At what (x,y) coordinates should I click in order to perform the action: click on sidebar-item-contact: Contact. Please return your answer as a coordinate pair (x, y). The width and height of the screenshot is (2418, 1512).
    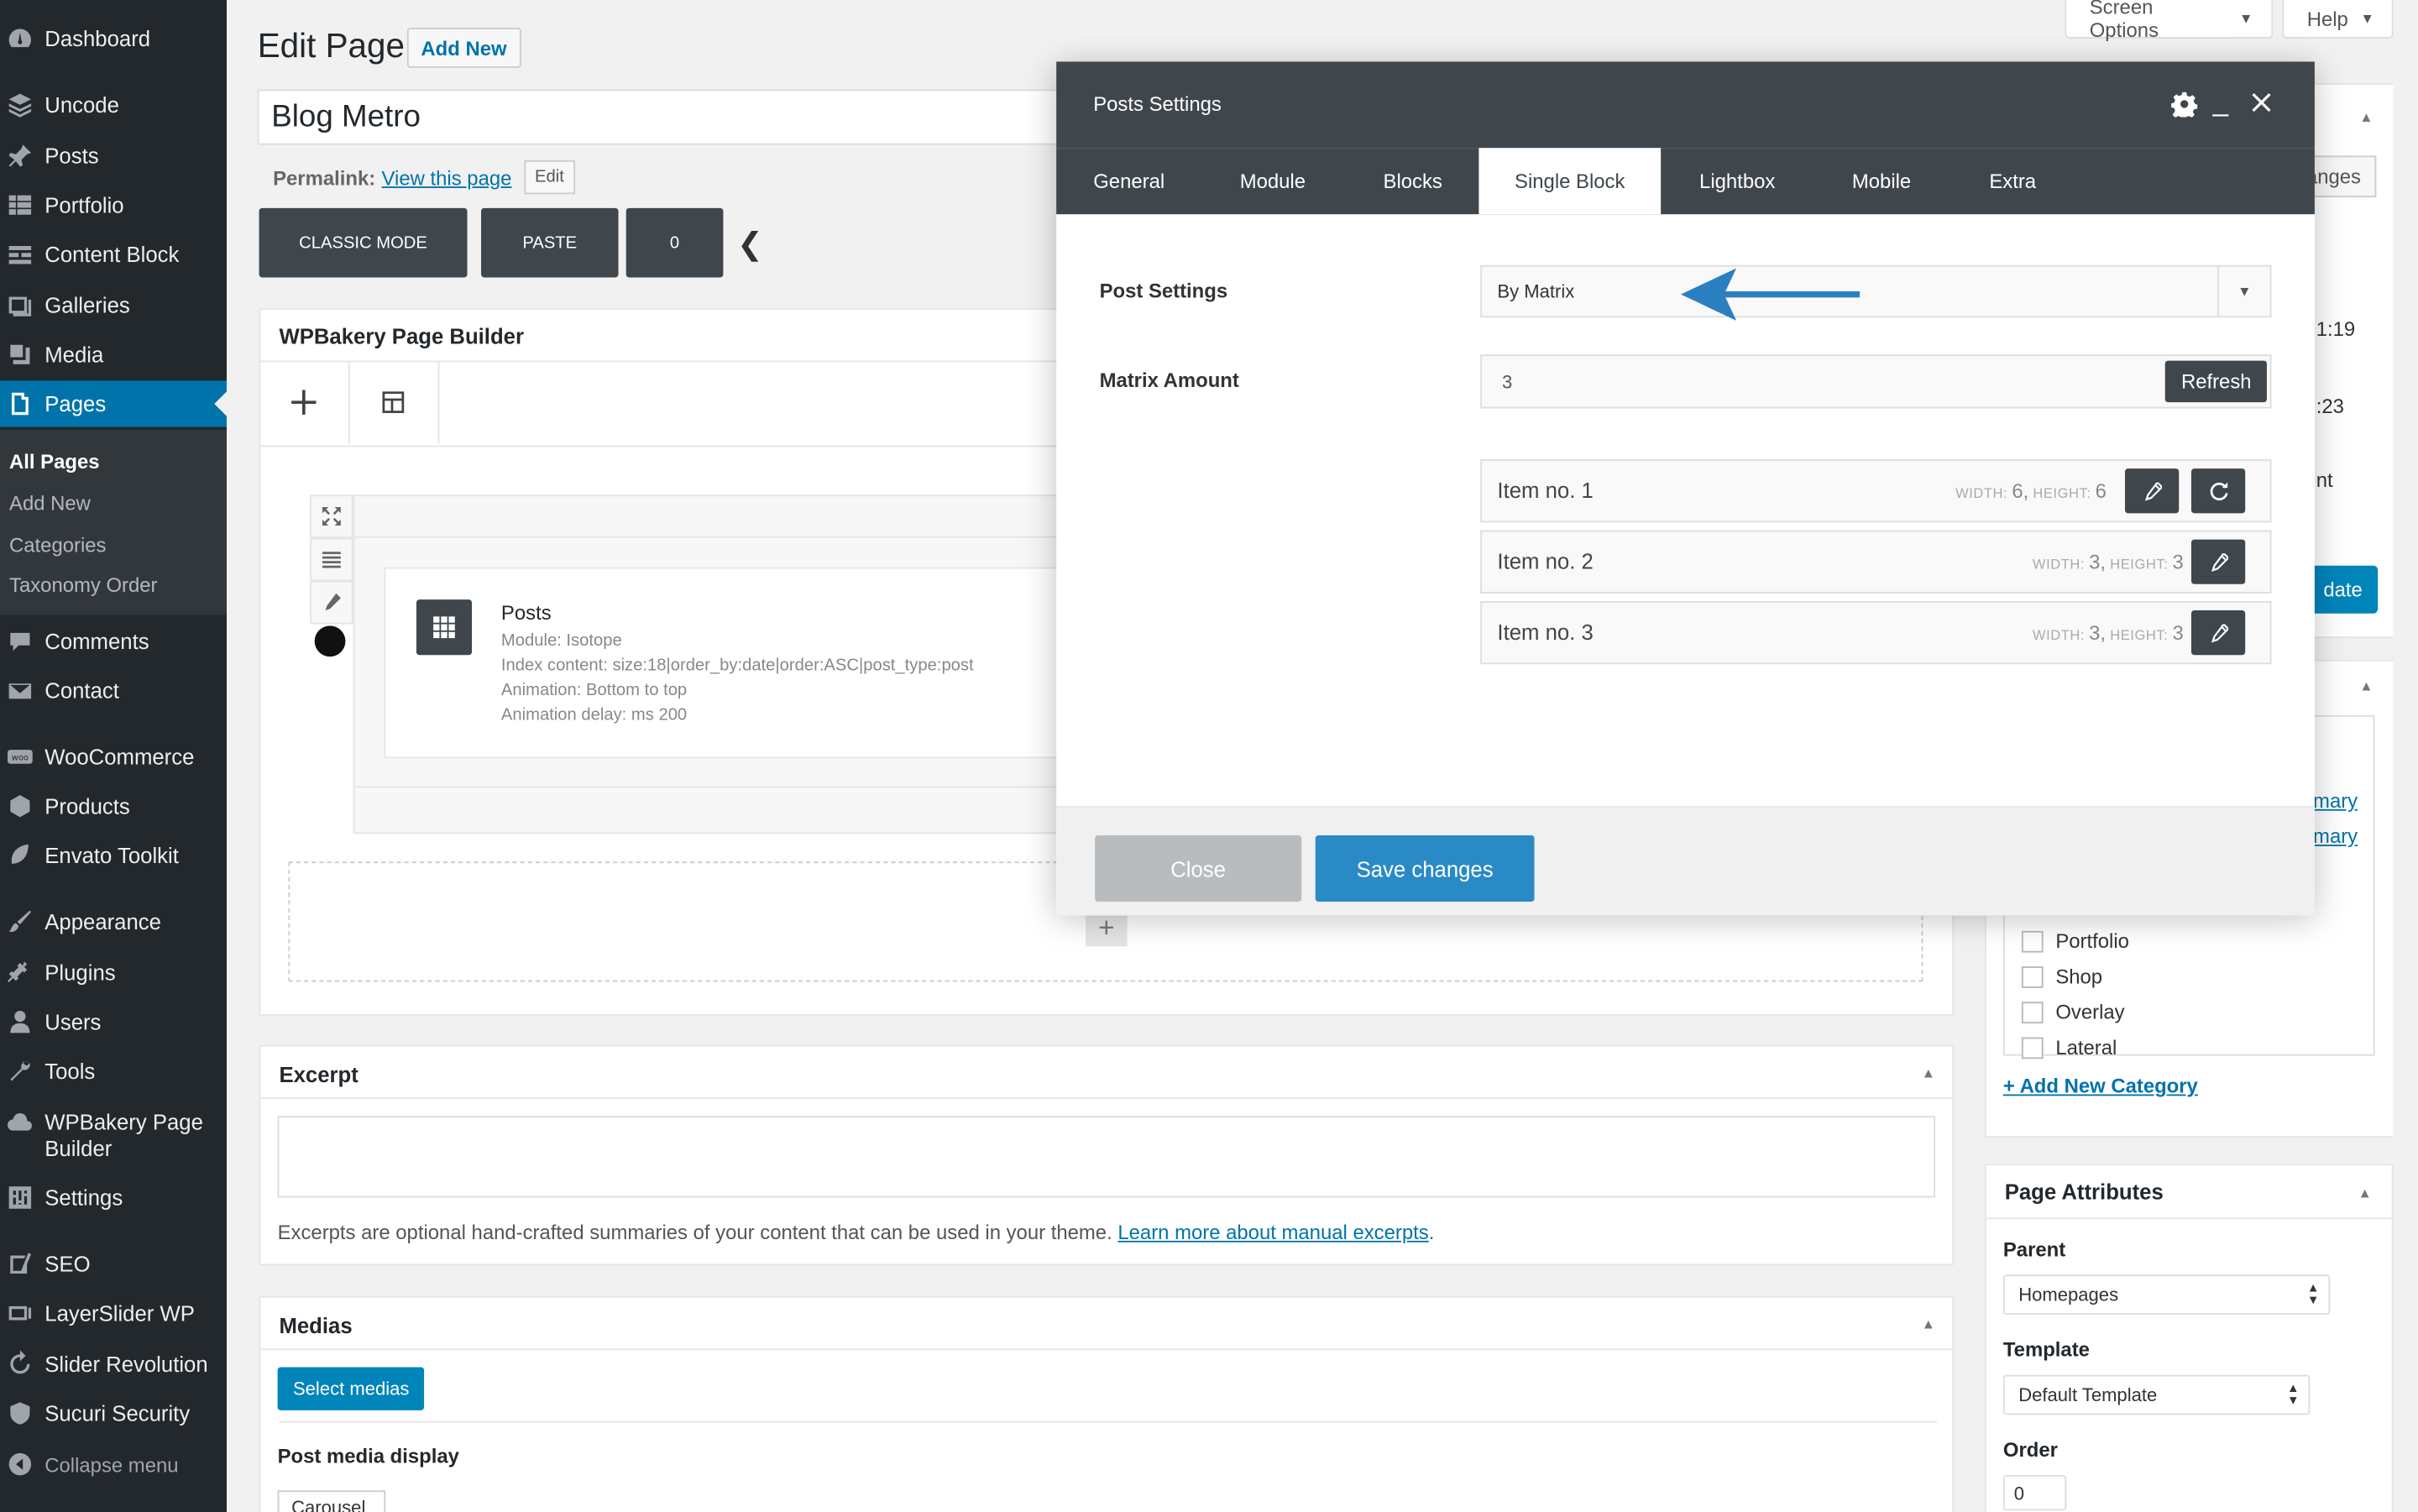
    Looking at the image, I should click on (113, 690).